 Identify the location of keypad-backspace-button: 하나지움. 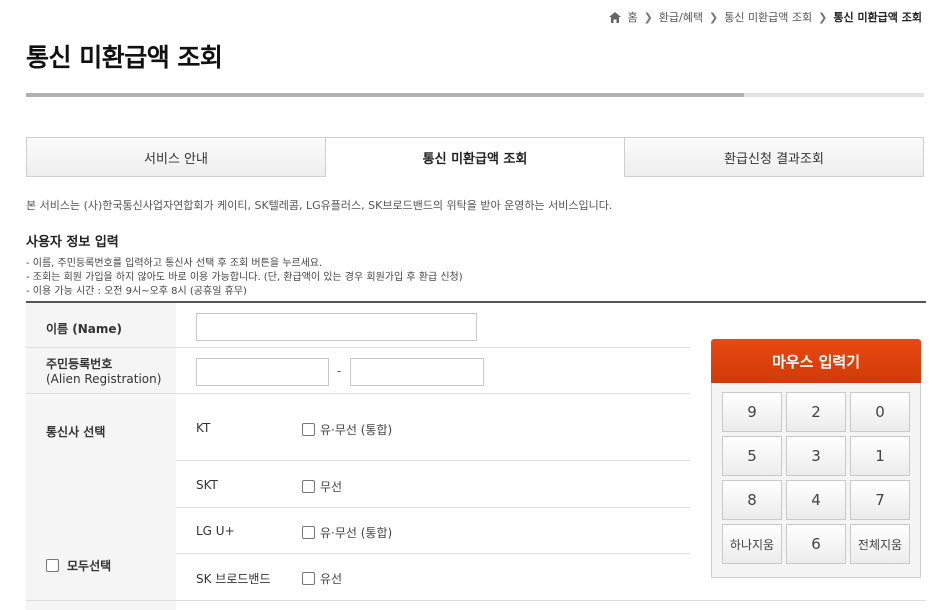
(752, 544).